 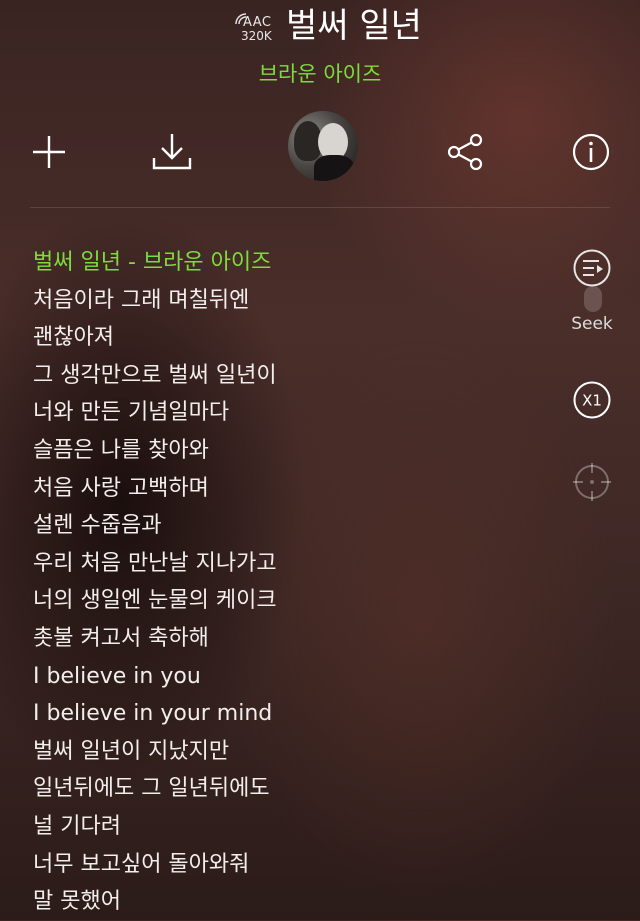 What do you see at coordinates (293, 301) in the screenshot?
I see `lyric-line: 처음이라 그래 며칠뒤엔` at bounding box center [293, 301].